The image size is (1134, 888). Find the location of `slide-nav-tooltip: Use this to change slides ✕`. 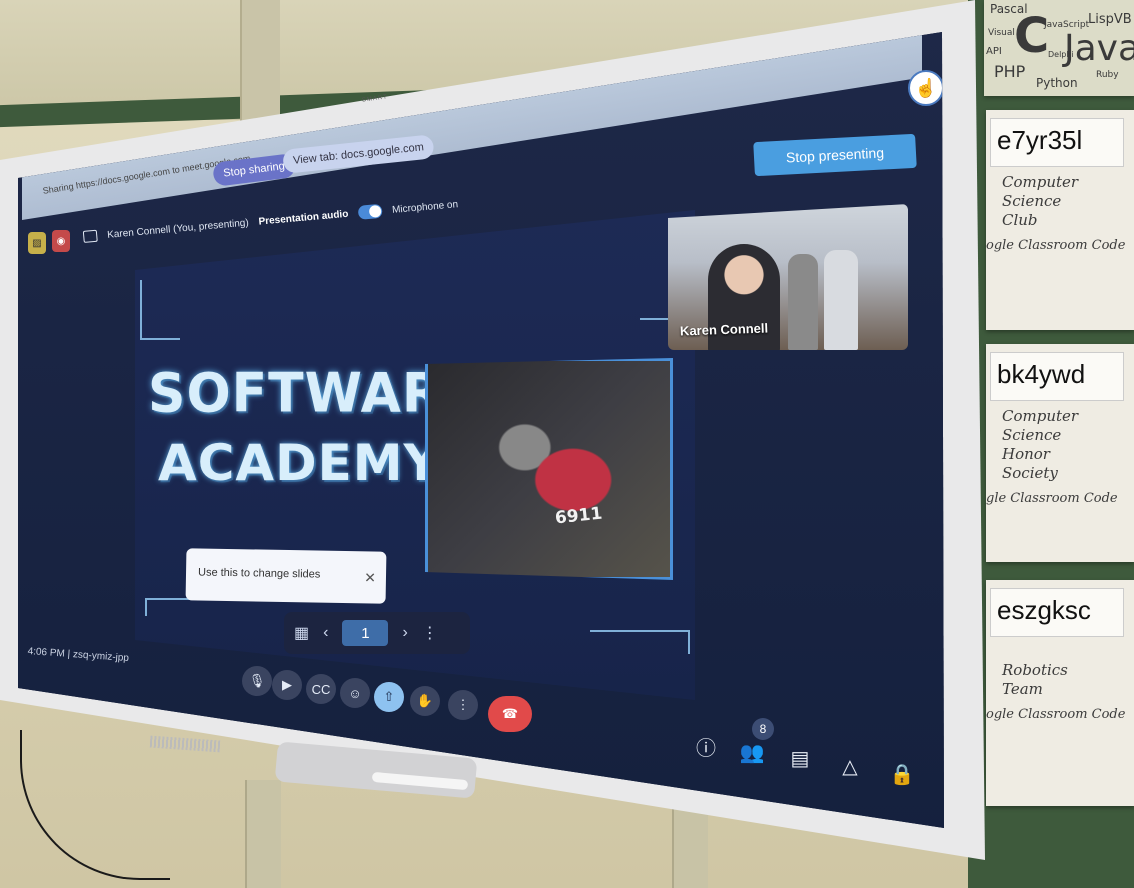

slide-nav-tooltip: Use this to change slides ✕ is located at coordinates (286, 576).